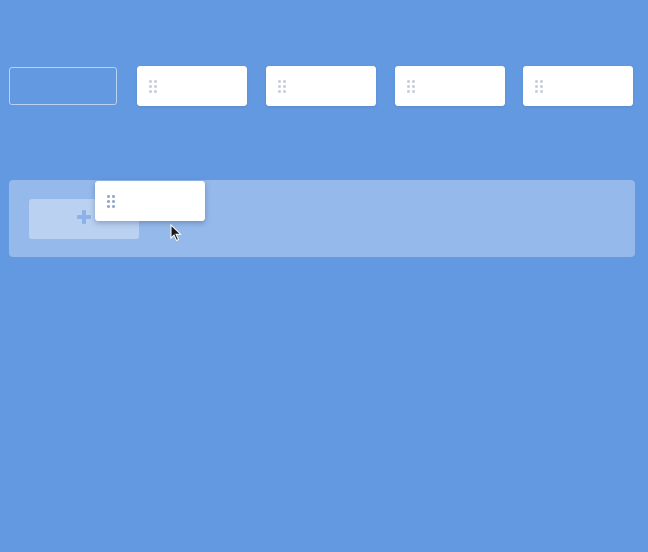 The width and height of the screenshot is (648, 552). I want to click on plus-icon, so click(84, 217).